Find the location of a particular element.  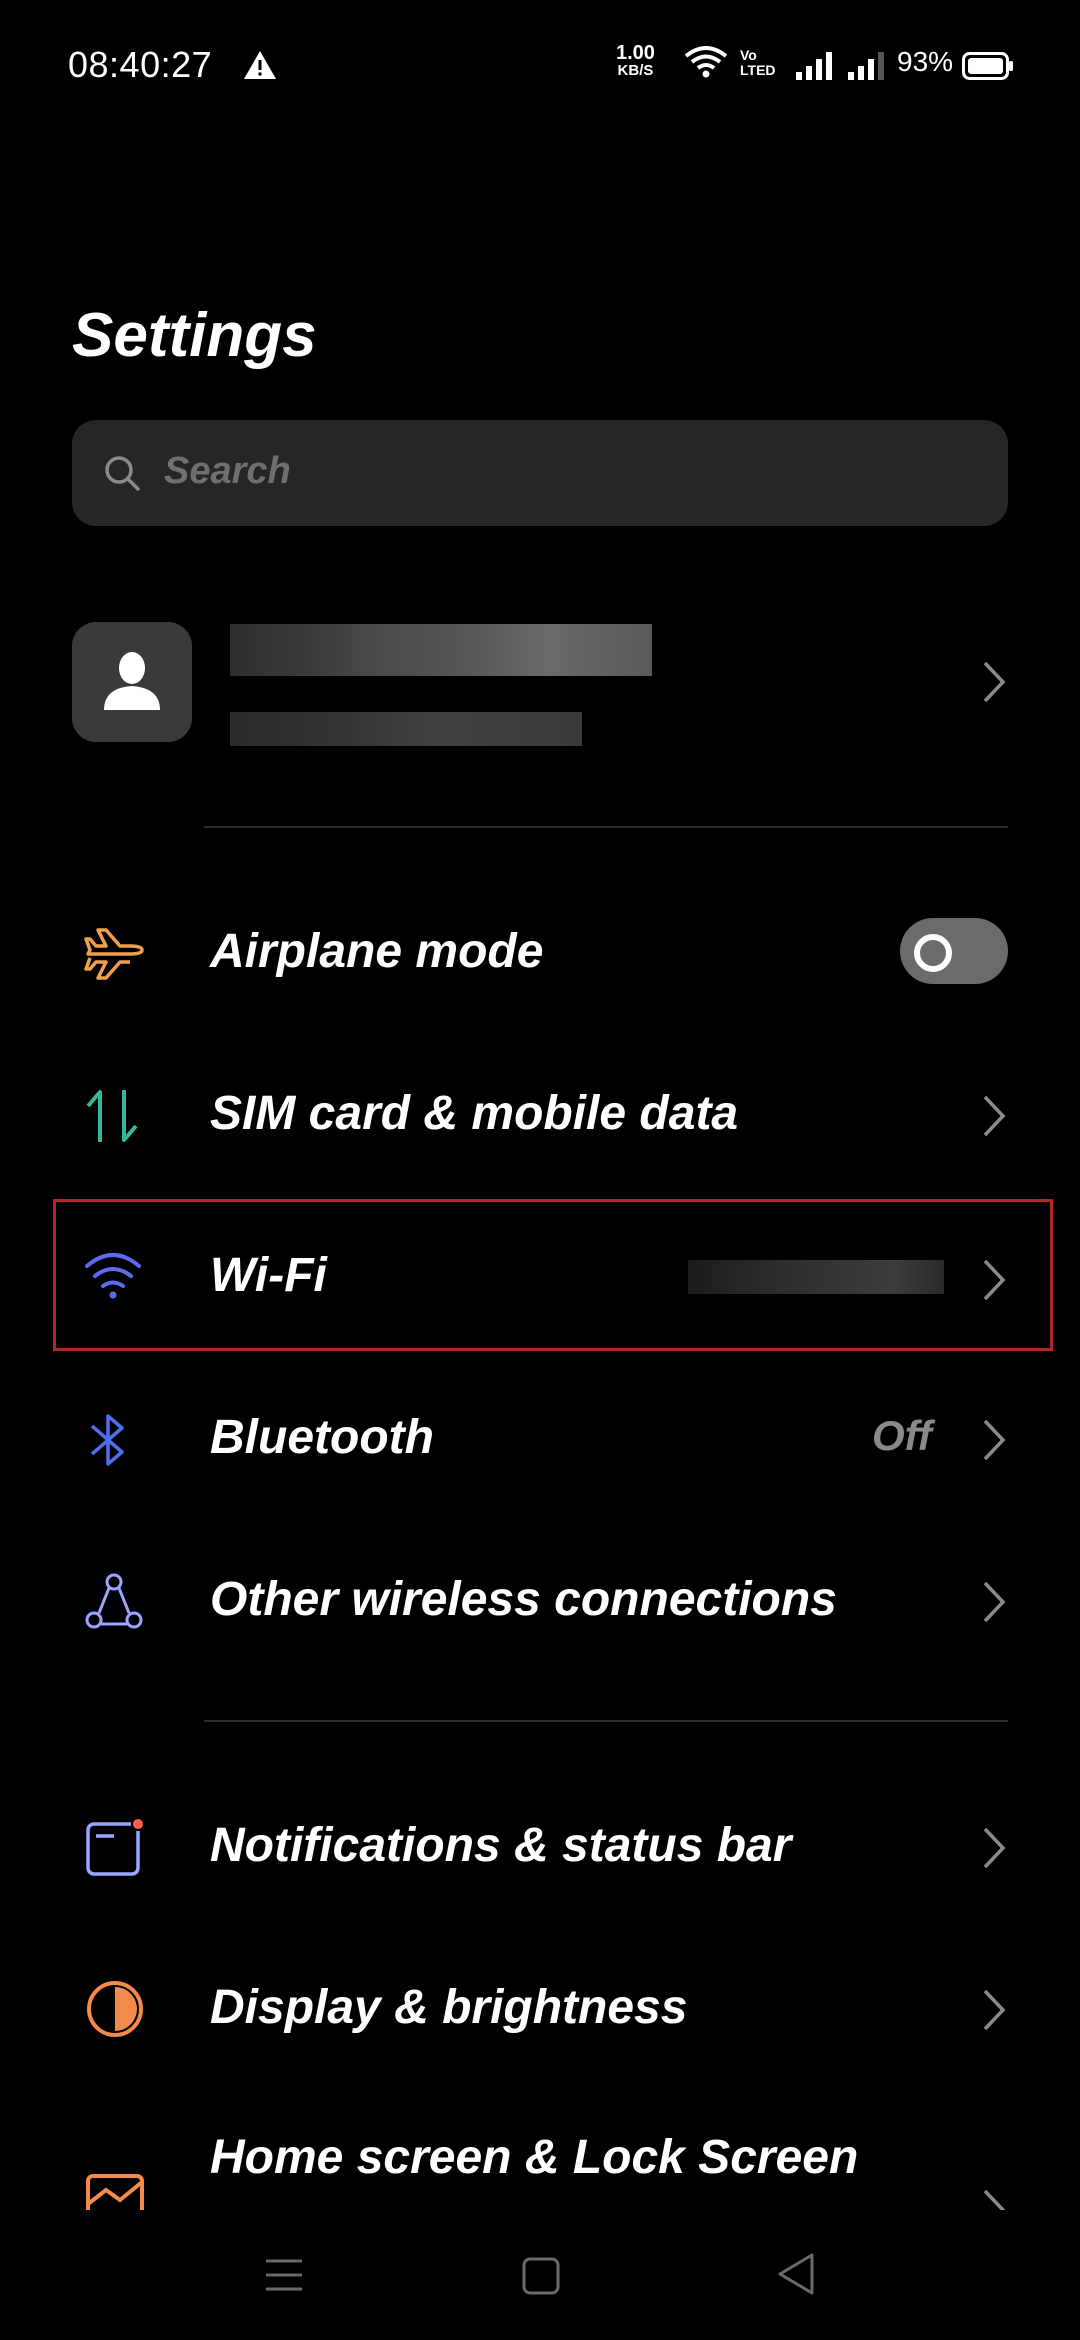

volte-bottom: LTED is located at coordinates (758, 70).